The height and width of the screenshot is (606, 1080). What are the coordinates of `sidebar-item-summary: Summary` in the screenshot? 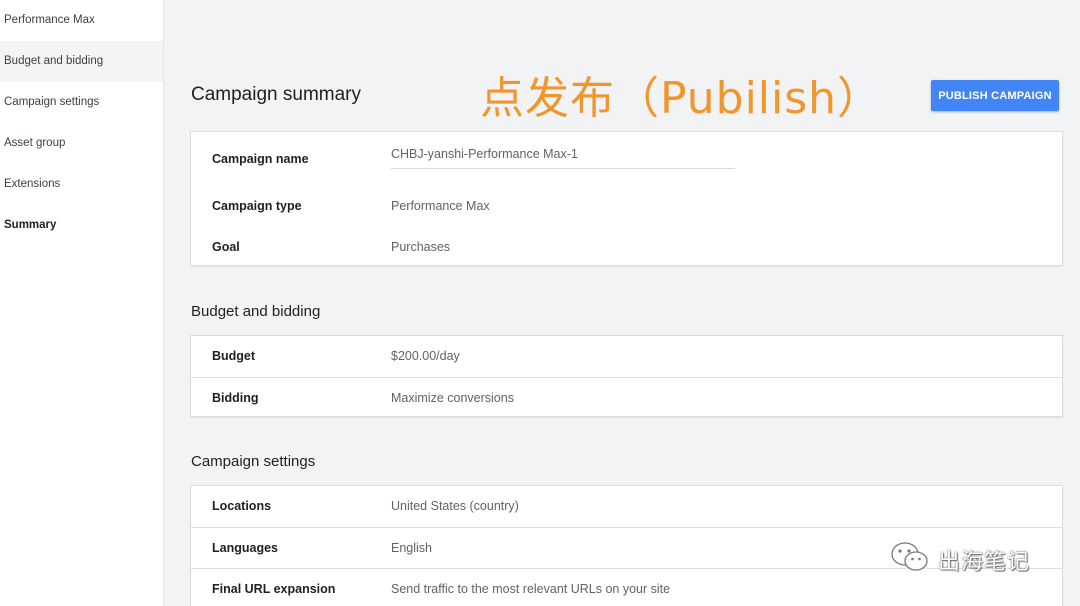 It's located at (81, 225).